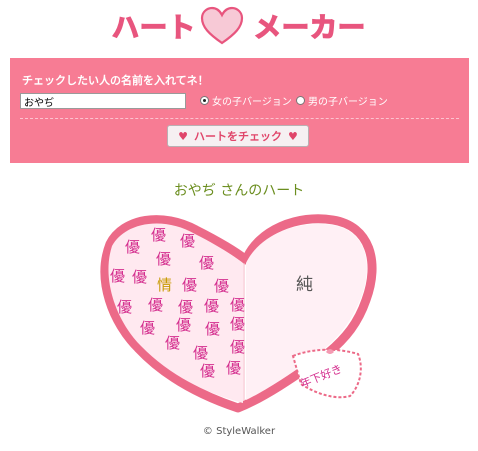 This screenshot has height=451, width=478. I want to click on logo-text-right: メーカー, so click(309, 28).